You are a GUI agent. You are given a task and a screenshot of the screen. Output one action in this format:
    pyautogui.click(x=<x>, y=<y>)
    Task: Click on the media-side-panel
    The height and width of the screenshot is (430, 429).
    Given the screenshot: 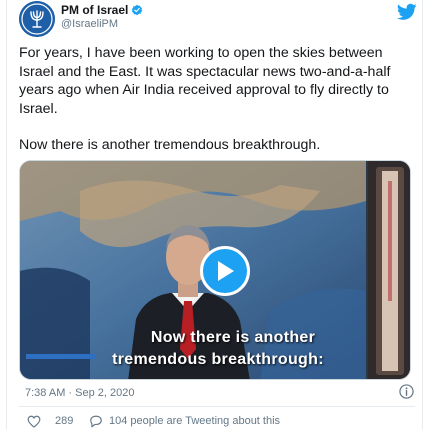 What is the action you would take?
    pyautogui.click(x=389, y=270)
    